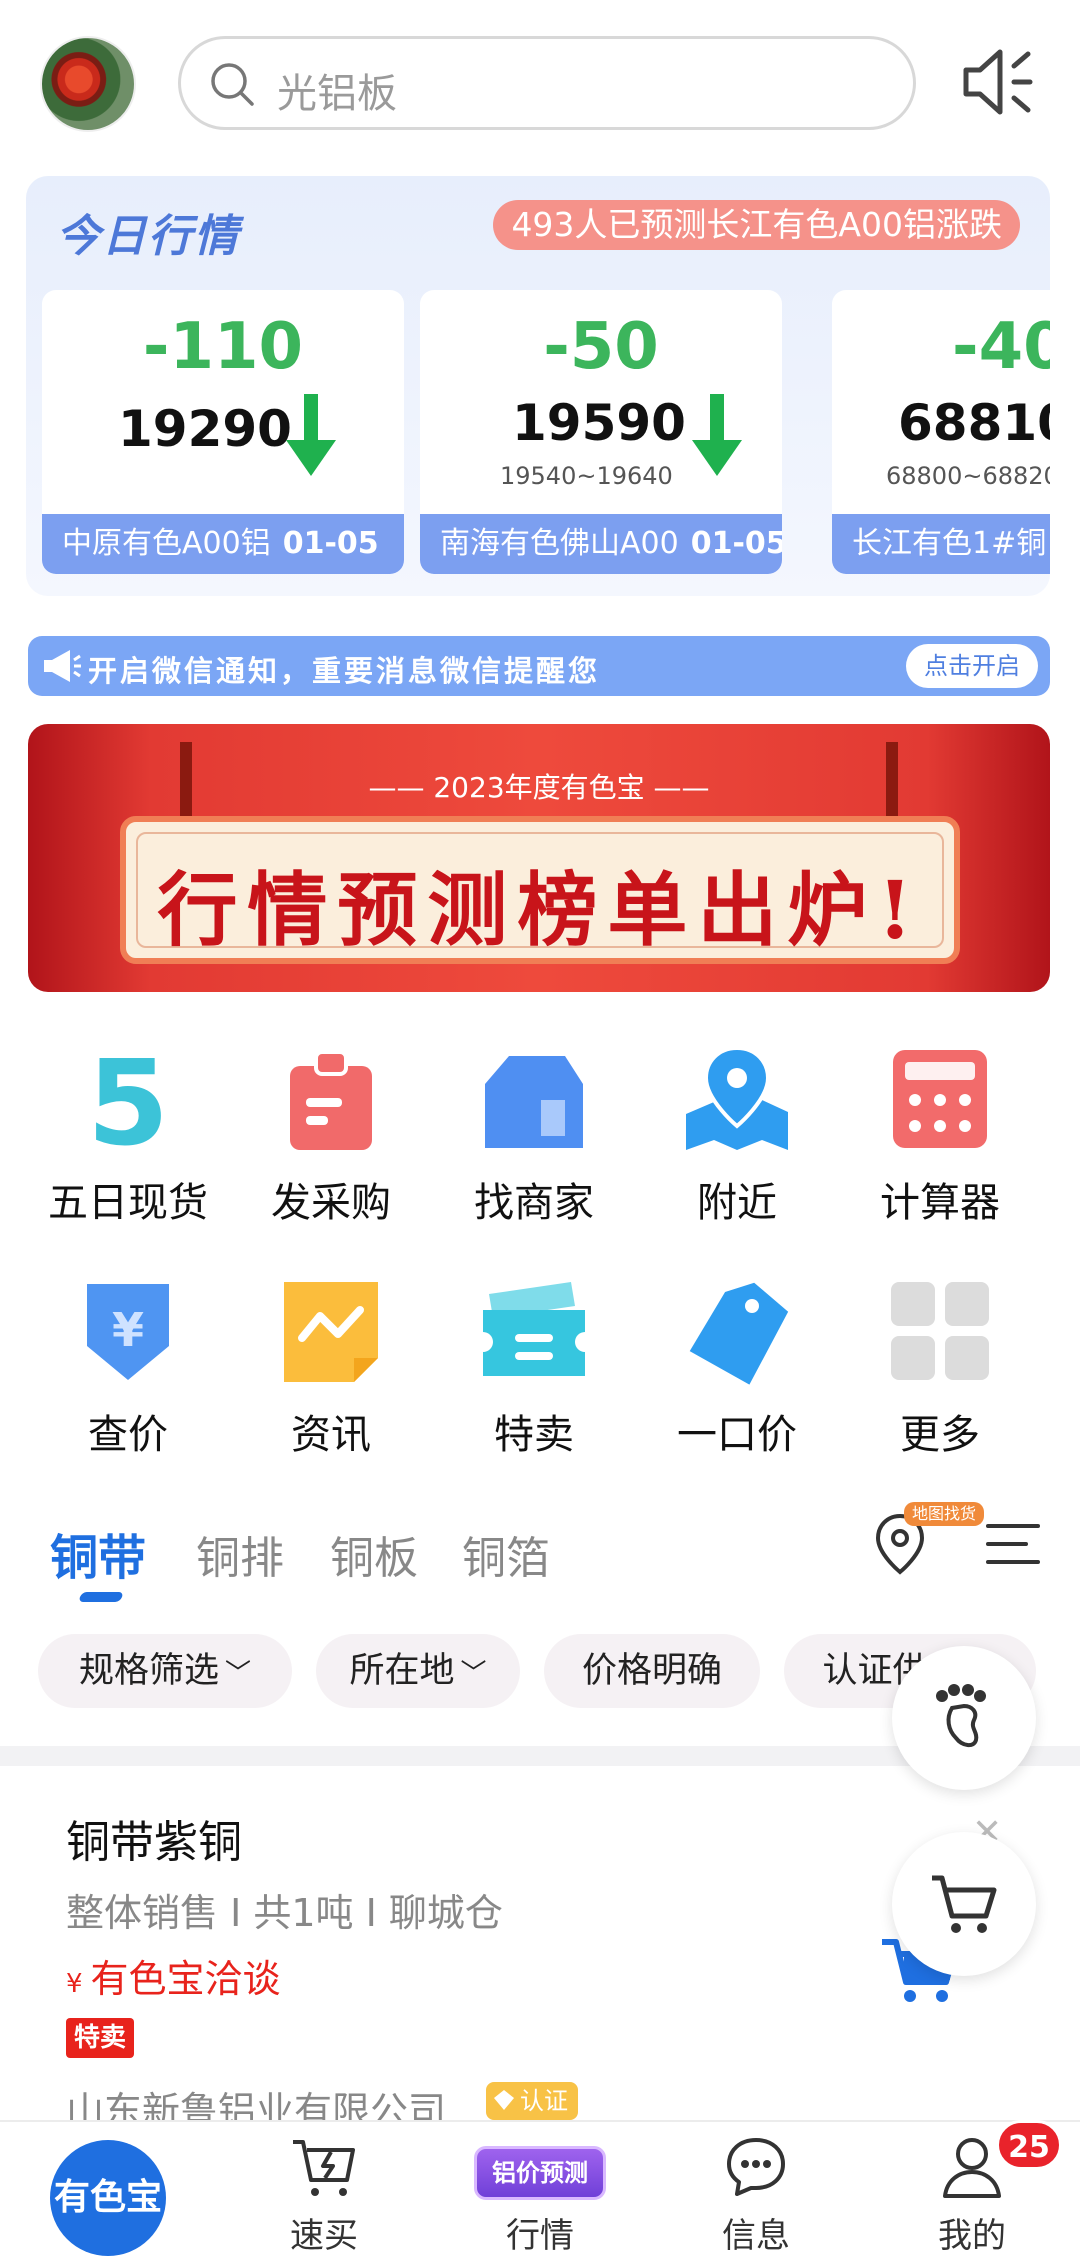 This screenshot has width=1080, height=2265. I want to click on grid-item-fixed-price: 一口价, so click(737, 1368).